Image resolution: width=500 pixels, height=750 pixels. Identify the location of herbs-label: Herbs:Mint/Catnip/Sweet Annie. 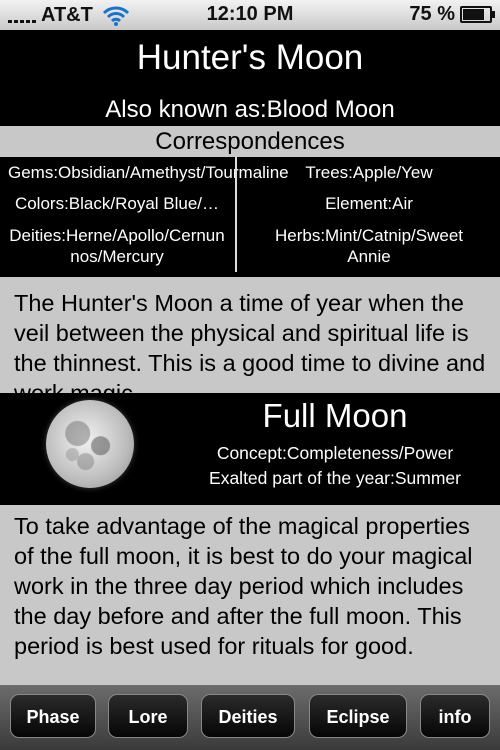
(369, 245).